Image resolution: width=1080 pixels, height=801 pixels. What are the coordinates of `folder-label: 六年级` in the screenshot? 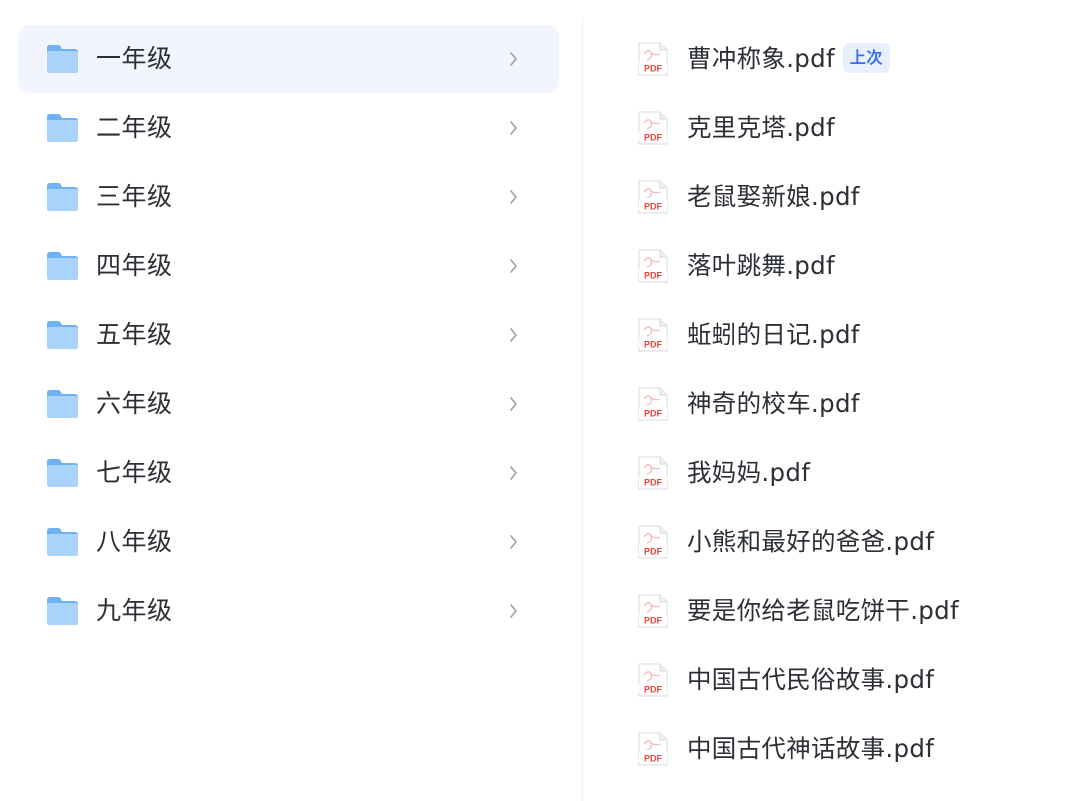 It's located at (134, 403).